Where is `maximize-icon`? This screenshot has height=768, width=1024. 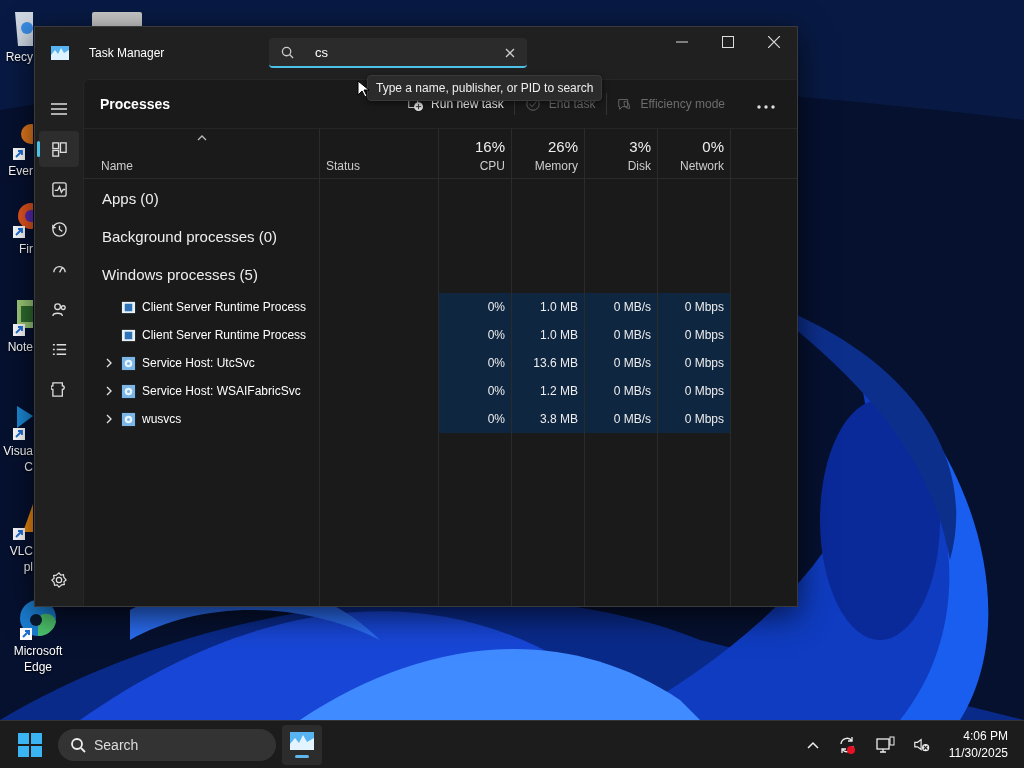
maximize-icon is located at coordinates (728, 42).